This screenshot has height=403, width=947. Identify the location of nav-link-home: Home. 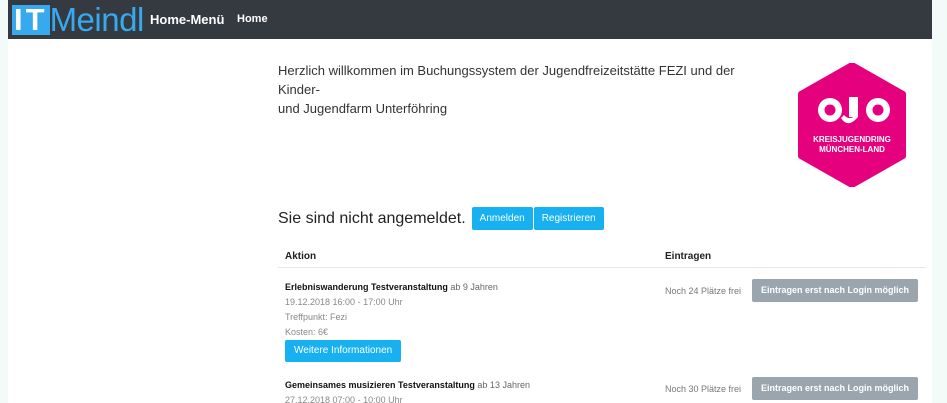
(252, 19).